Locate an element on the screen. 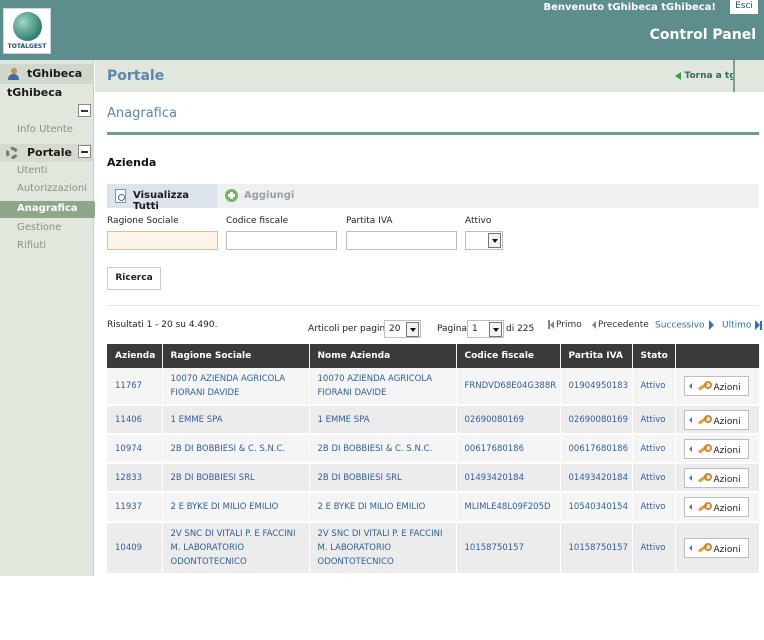 This screenshot has height=640, width=764. column-header-azienda: Azienda is located at coordinates (135, 356).